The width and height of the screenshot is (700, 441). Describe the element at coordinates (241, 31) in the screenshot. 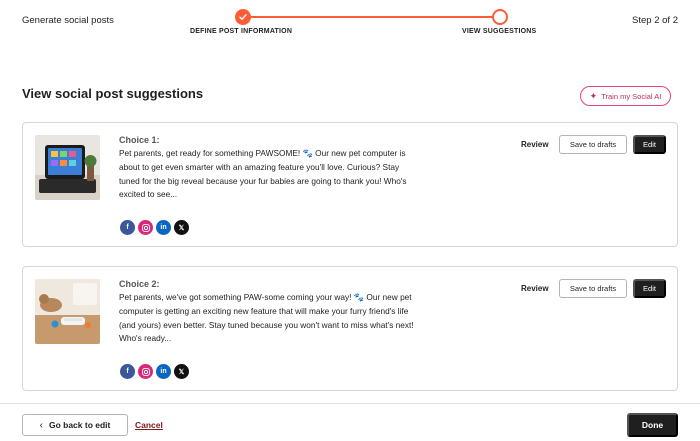

I see `step-label-define: DEFINE POST INFORMATION` at that location.